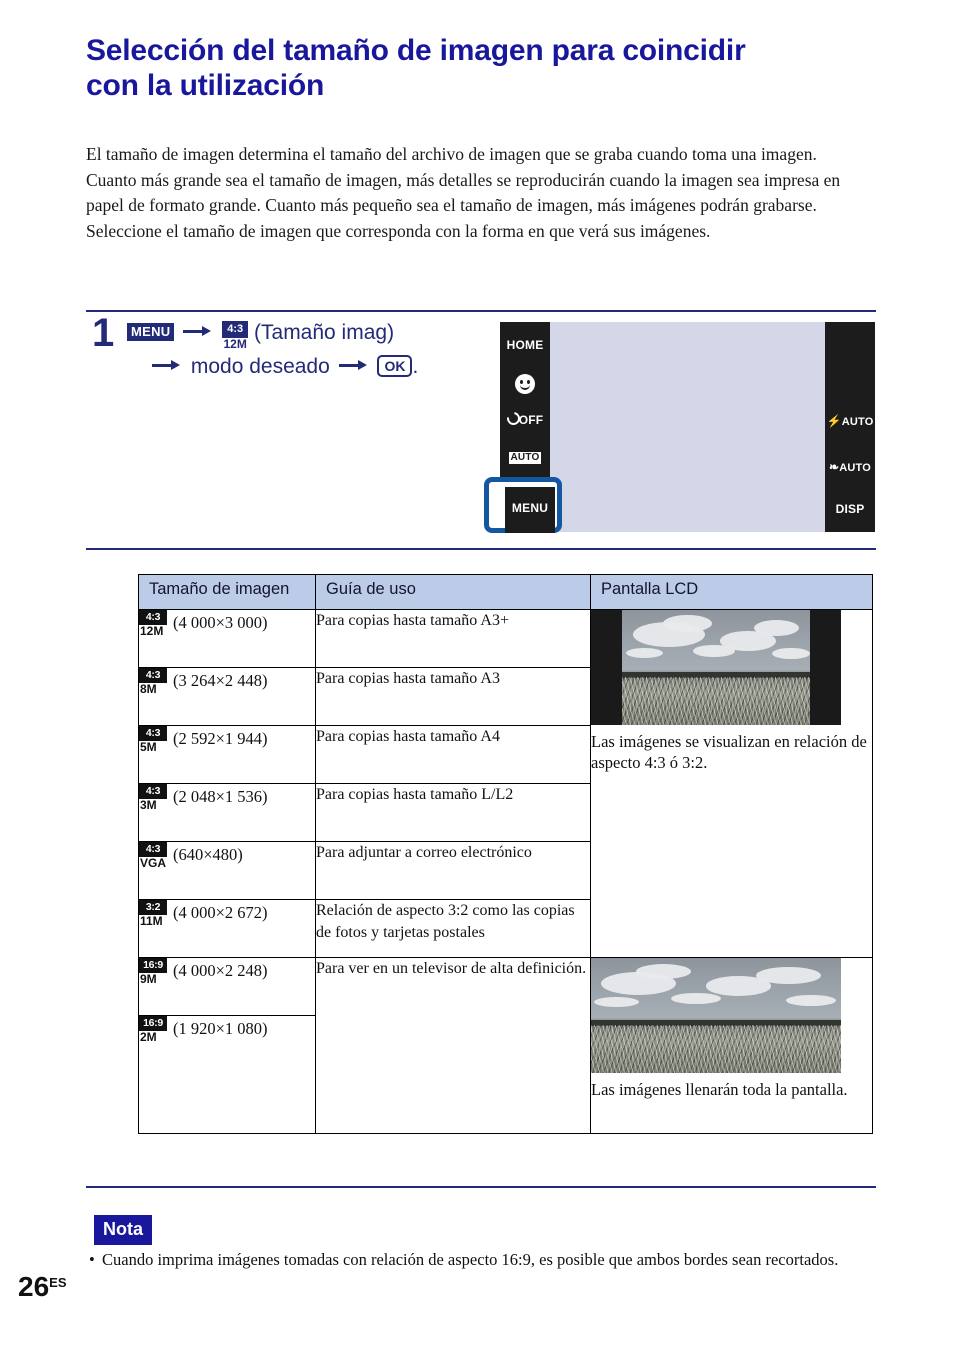  Describe the element at coordinates (220, 912) in the screenshot. I see `size-dimensions: (4 000×2 672)` at that location.